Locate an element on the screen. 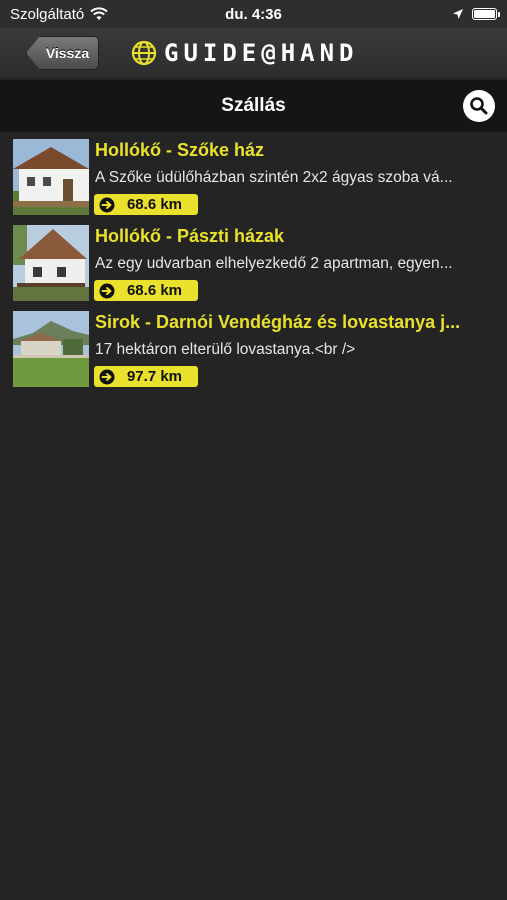  battery-icon is located at coordinates (486, 14).